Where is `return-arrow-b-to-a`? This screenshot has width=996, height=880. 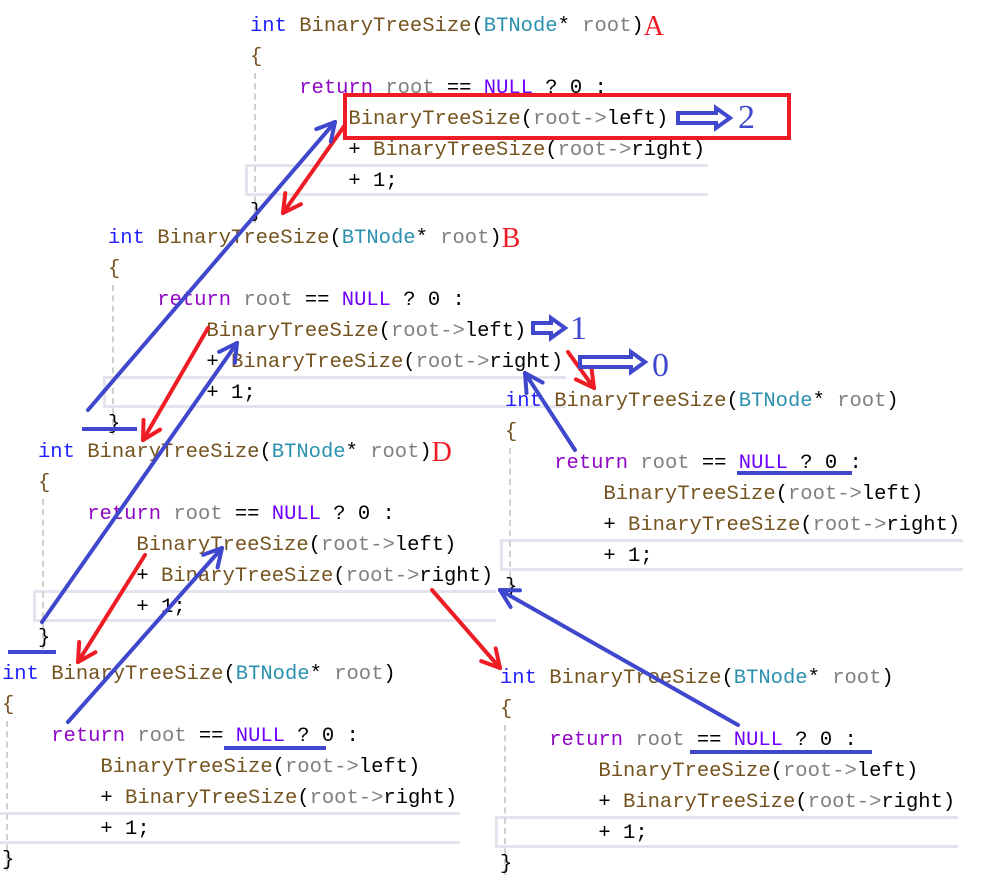
return-arrow-b-to-a is located at coordinates (211, 266).